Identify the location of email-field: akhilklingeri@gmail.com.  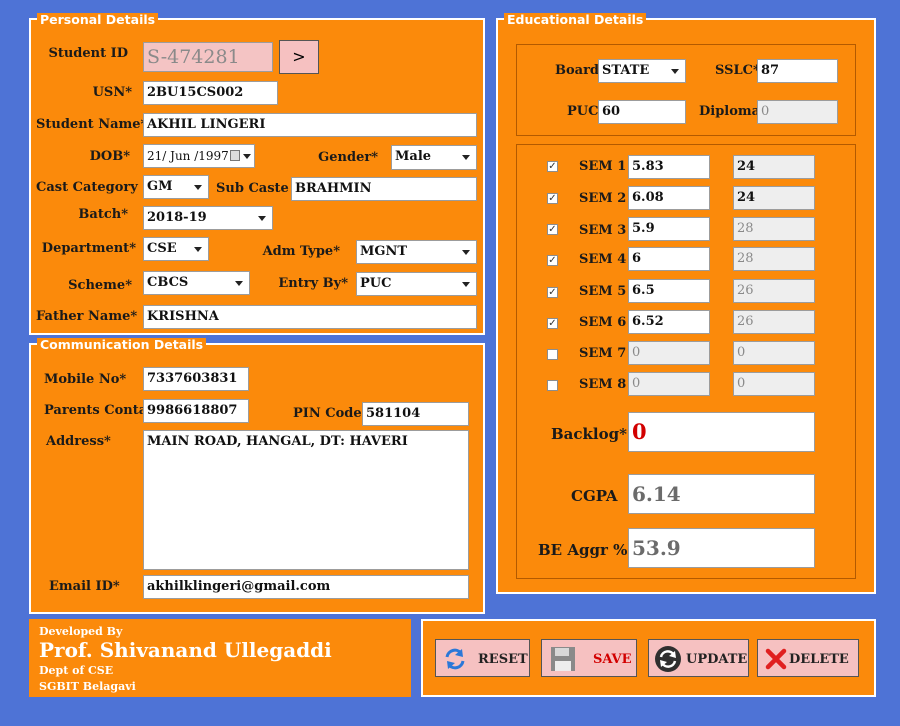
(306, 587).